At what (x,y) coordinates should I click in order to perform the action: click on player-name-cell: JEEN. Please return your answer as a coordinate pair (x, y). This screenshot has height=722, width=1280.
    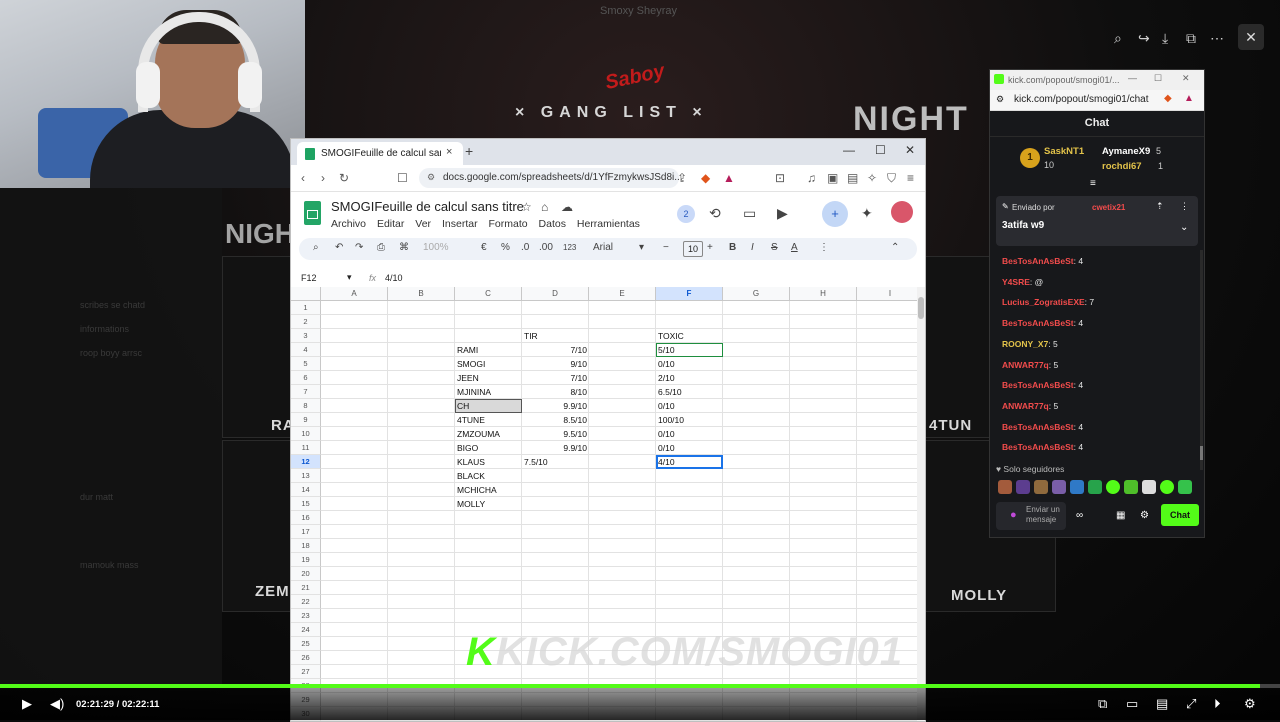
    Looking at the image, I should click on (488, 378).